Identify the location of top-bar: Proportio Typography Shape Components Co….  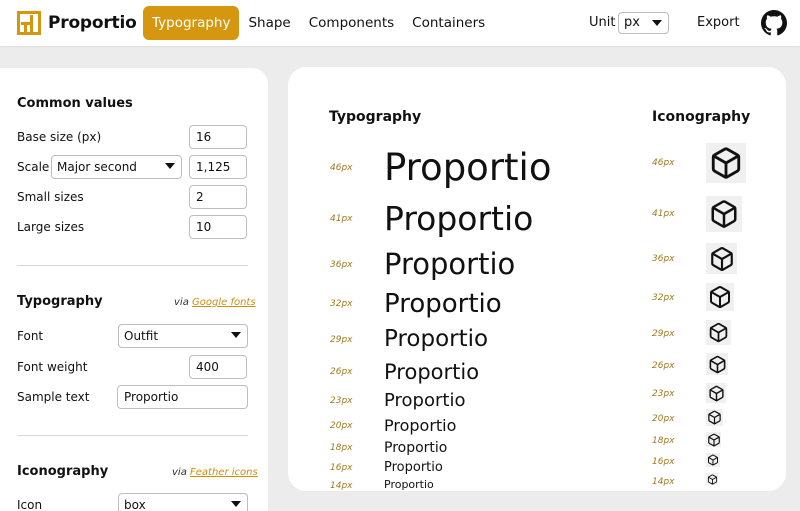
(400, 23).